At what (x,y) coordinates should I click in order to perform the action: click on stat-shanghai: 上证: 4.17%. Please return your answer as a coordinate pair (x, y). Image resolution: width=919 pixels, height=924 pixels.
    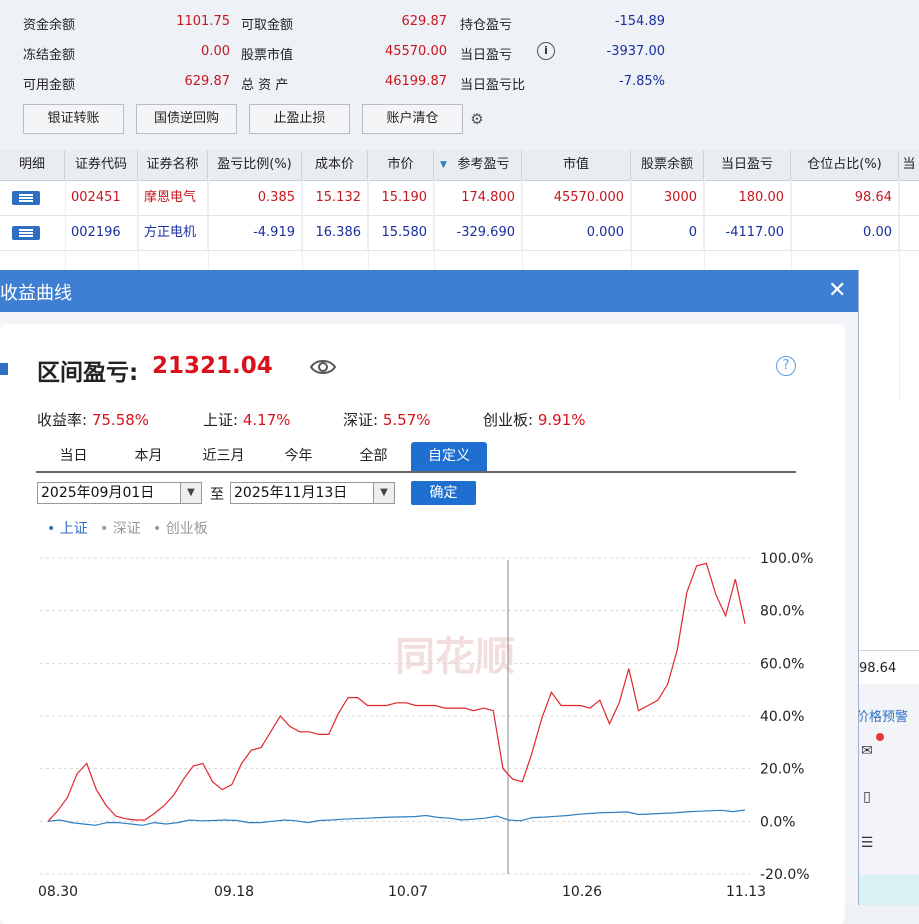
    Looking at the image, I should click on (247, 419).